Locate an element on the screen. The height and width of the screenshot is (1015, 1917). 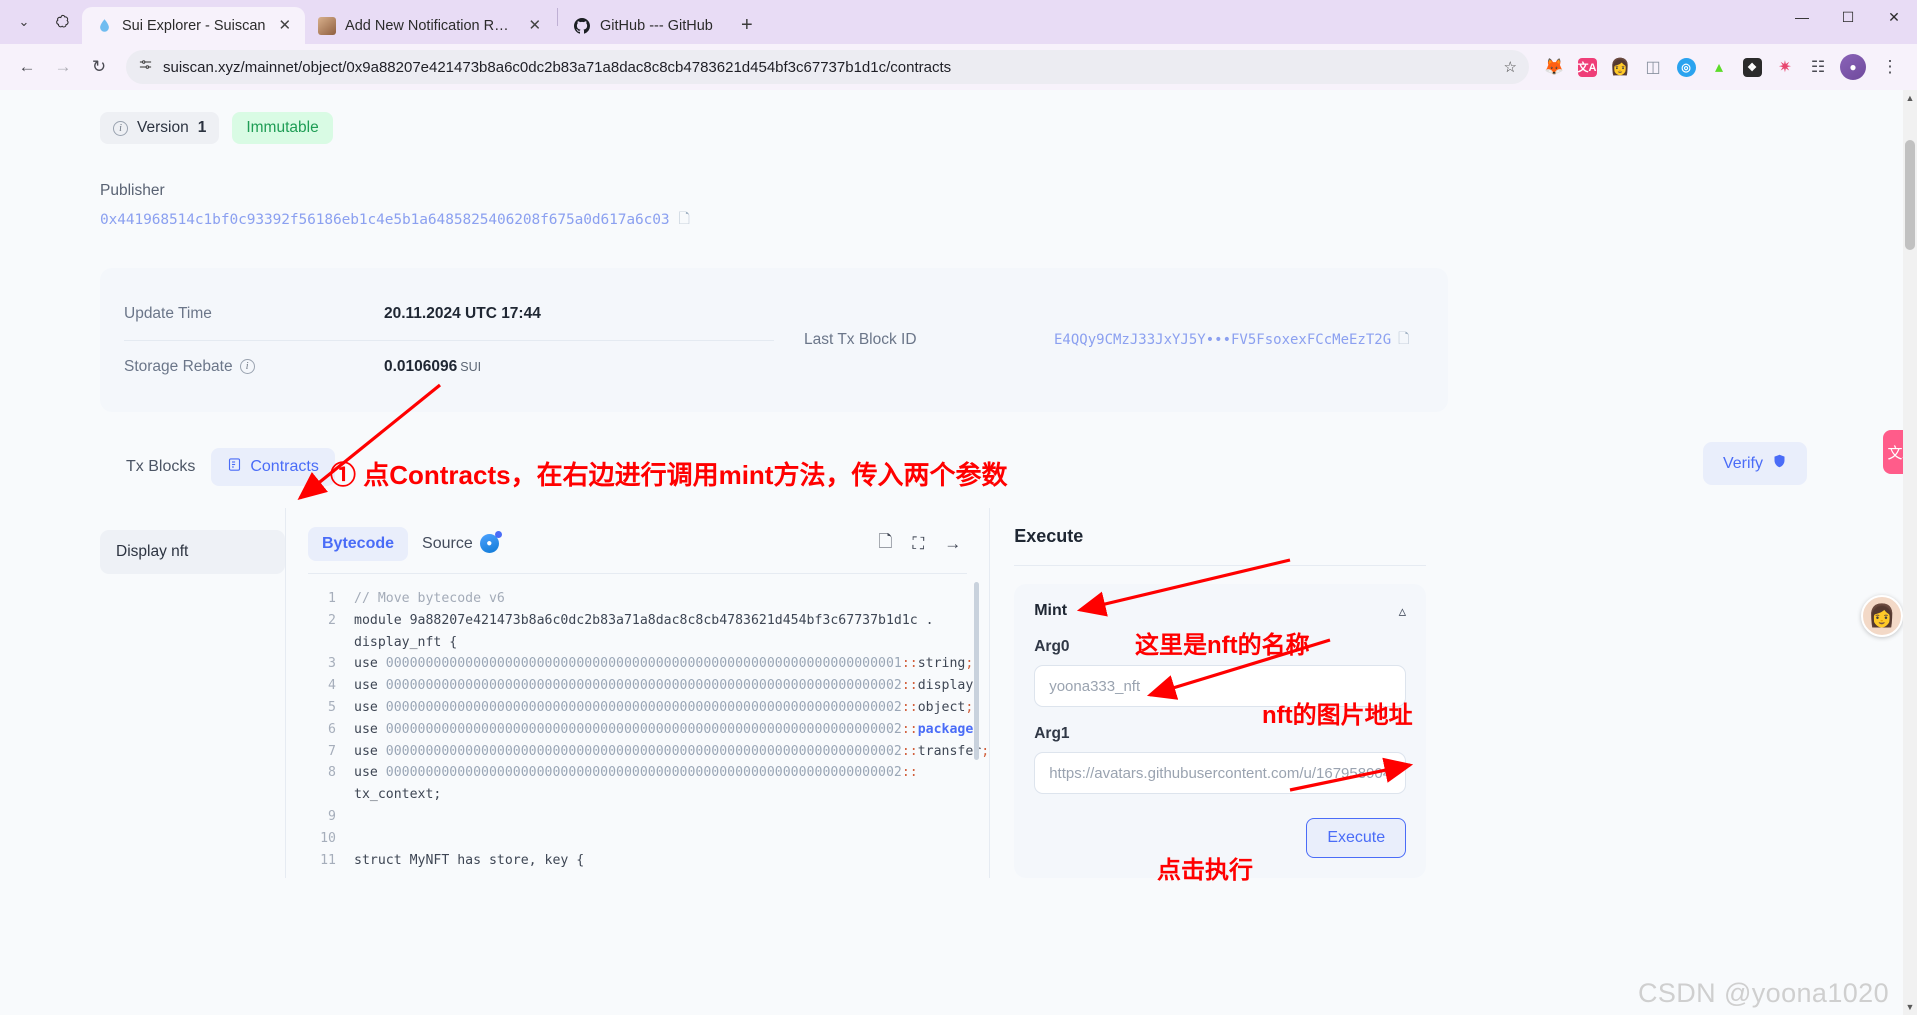
new-tab-button: + is located at coordinates (747, 25).